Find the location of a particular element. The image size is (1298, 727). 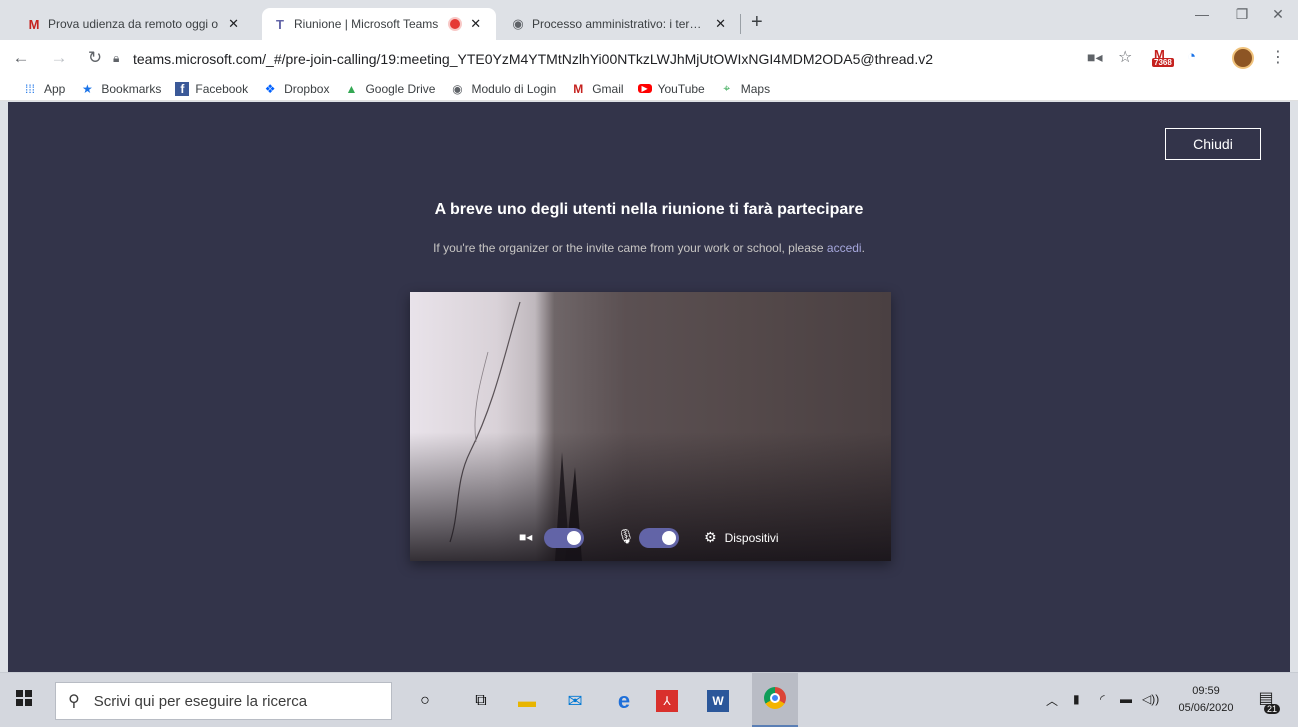

bookmark-label: Modulo di Login is located at coordinates (514, 88).